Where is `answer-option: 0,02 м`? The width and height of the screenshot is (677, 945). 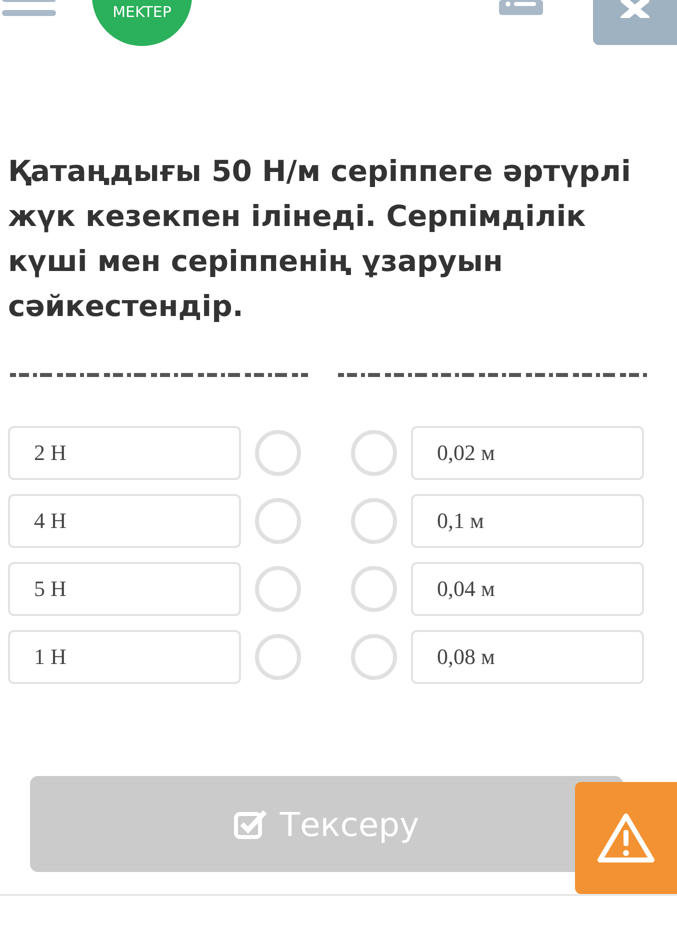 answer-option: 0,02 м is located at coordinates (527, 453).